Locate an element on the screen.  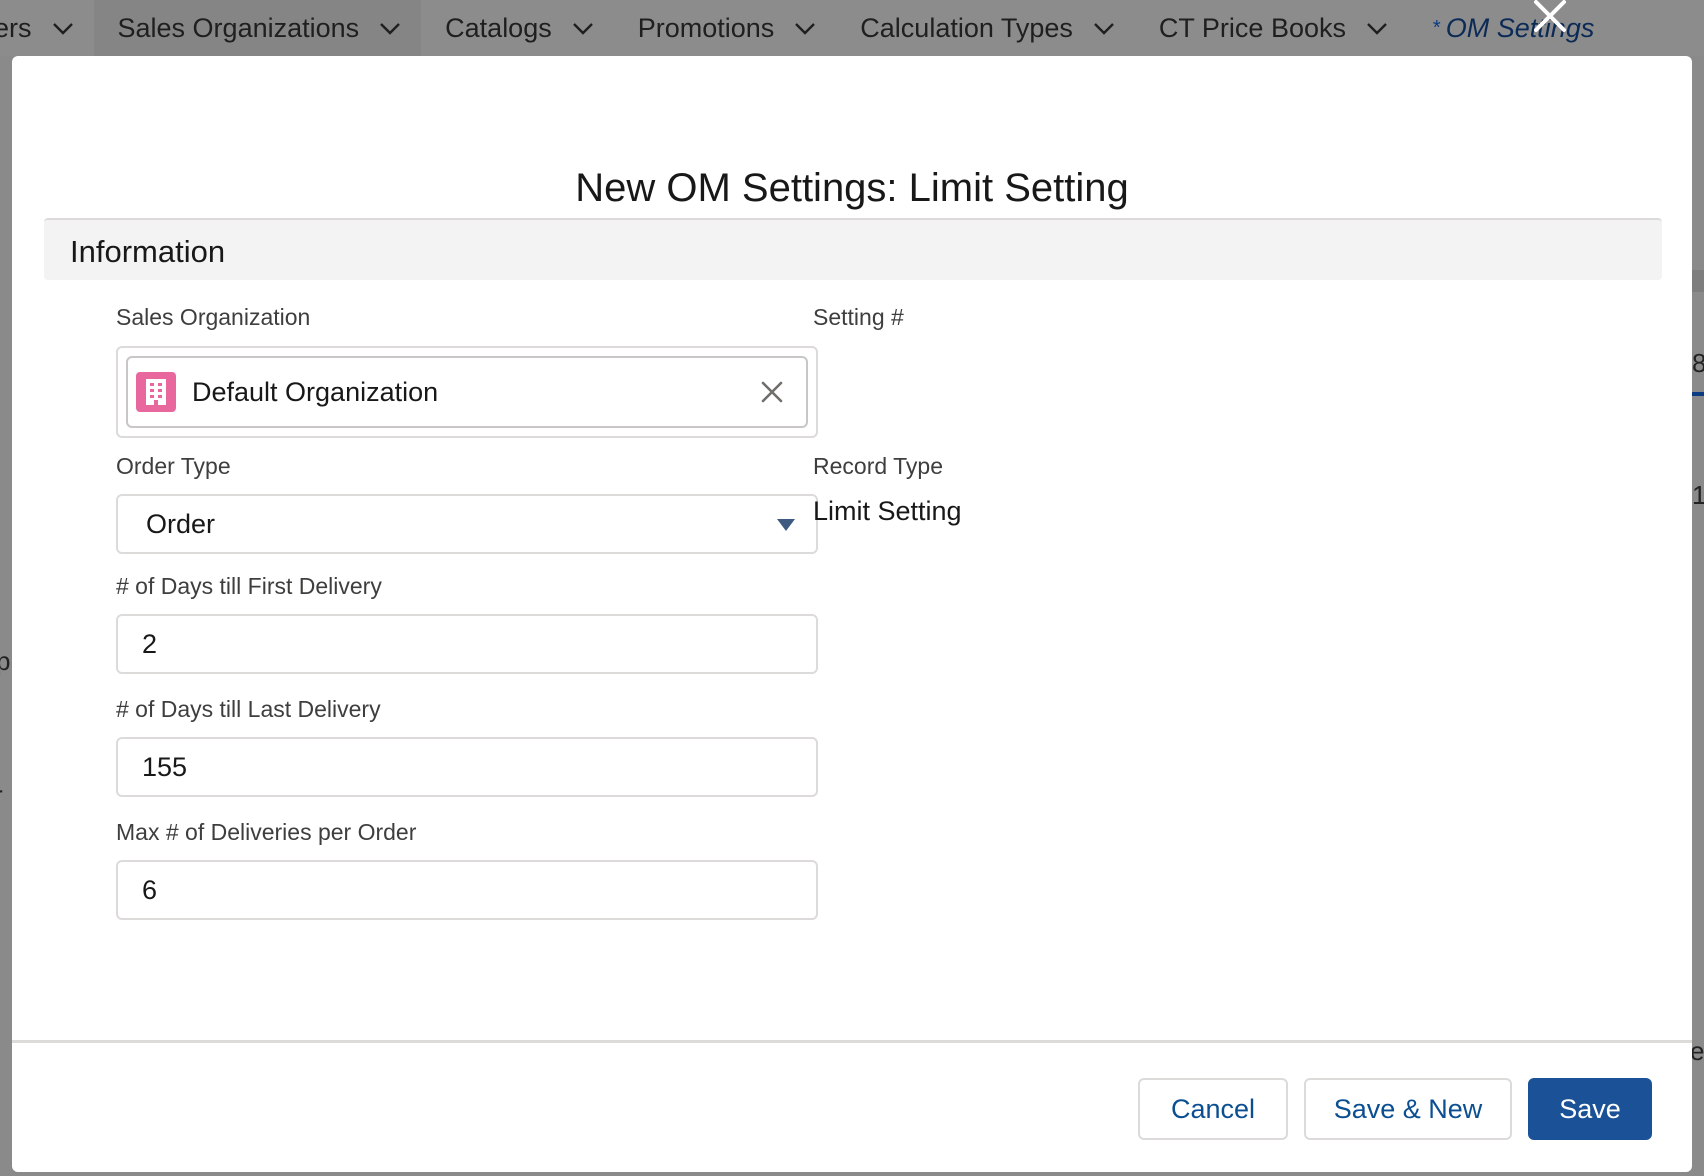
days-last-delivery-input: 155 is located at coordinates (467, 767).